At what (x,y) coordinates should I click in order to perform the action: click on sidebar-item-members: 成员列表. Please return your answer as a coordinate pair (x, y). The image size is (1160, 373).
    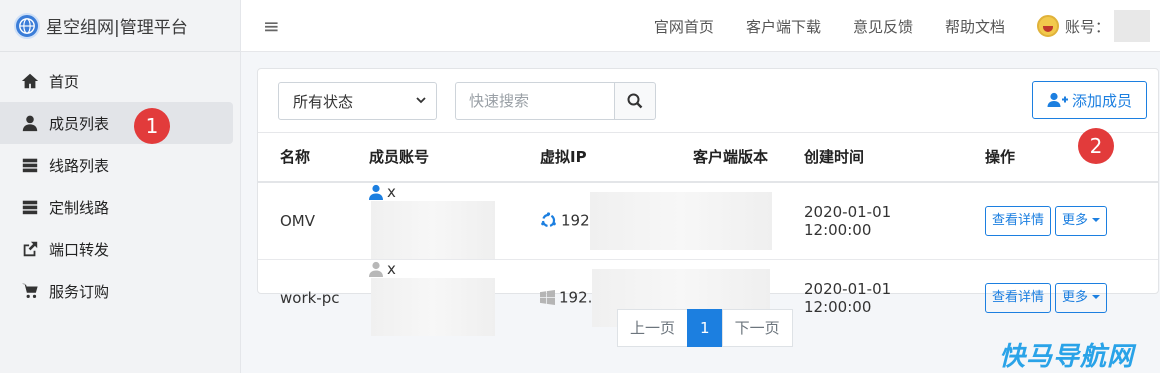
    Looking at the image, I should click on (116, 123).